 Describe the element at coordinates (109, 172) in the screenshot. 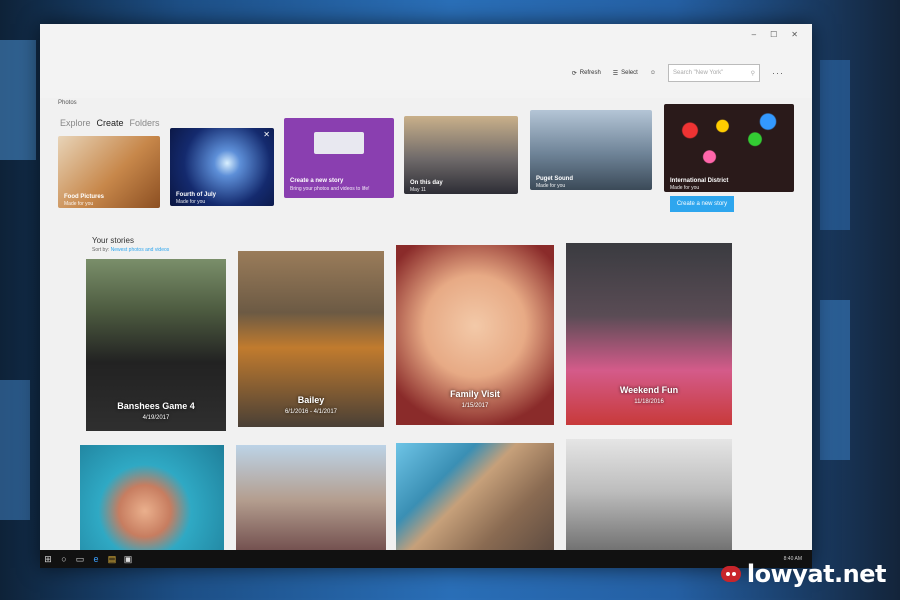

I see `suggestion-card: Food Pictures Made for you` at that location.